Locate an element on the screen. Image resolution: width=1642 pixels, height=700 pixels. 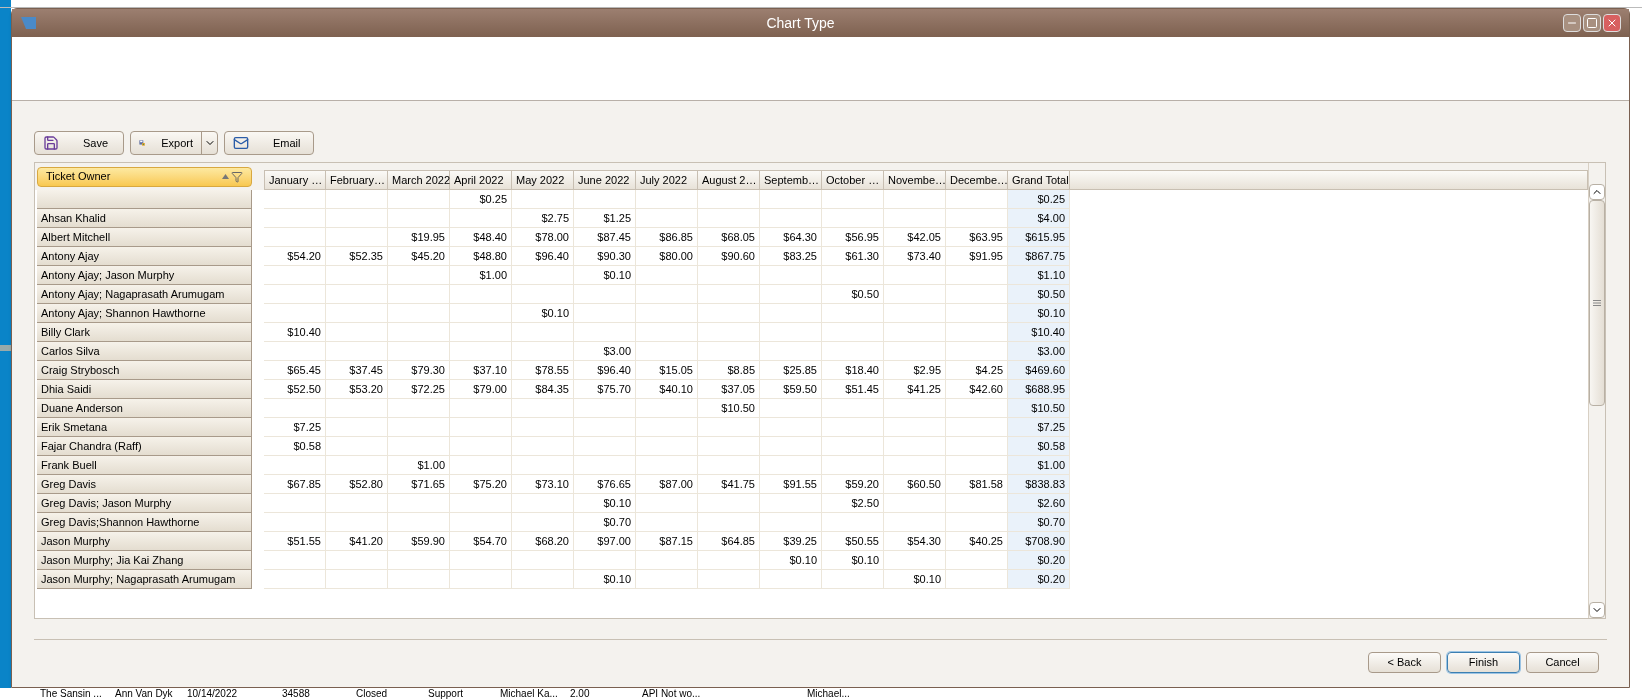
value-cell: $56.95 is located at coordinates (853, 237).